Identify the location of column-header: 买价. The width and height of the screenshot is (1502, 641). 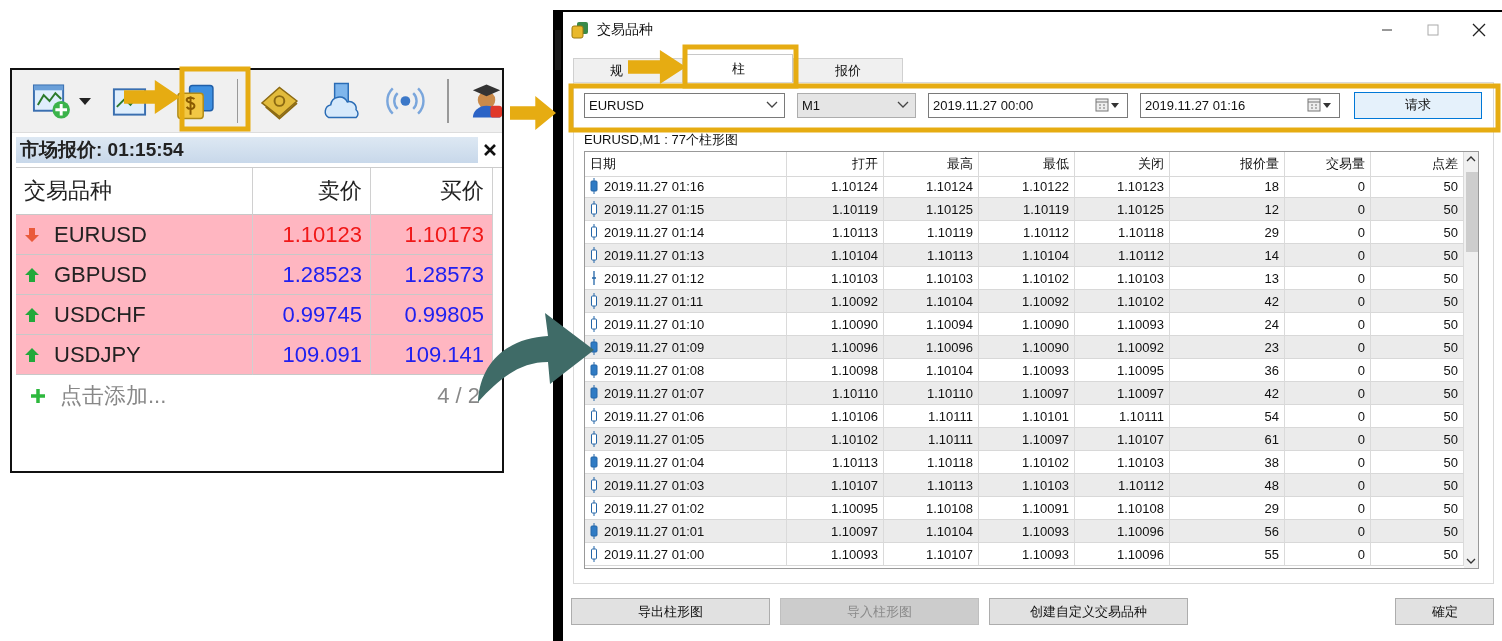
(432, 191).